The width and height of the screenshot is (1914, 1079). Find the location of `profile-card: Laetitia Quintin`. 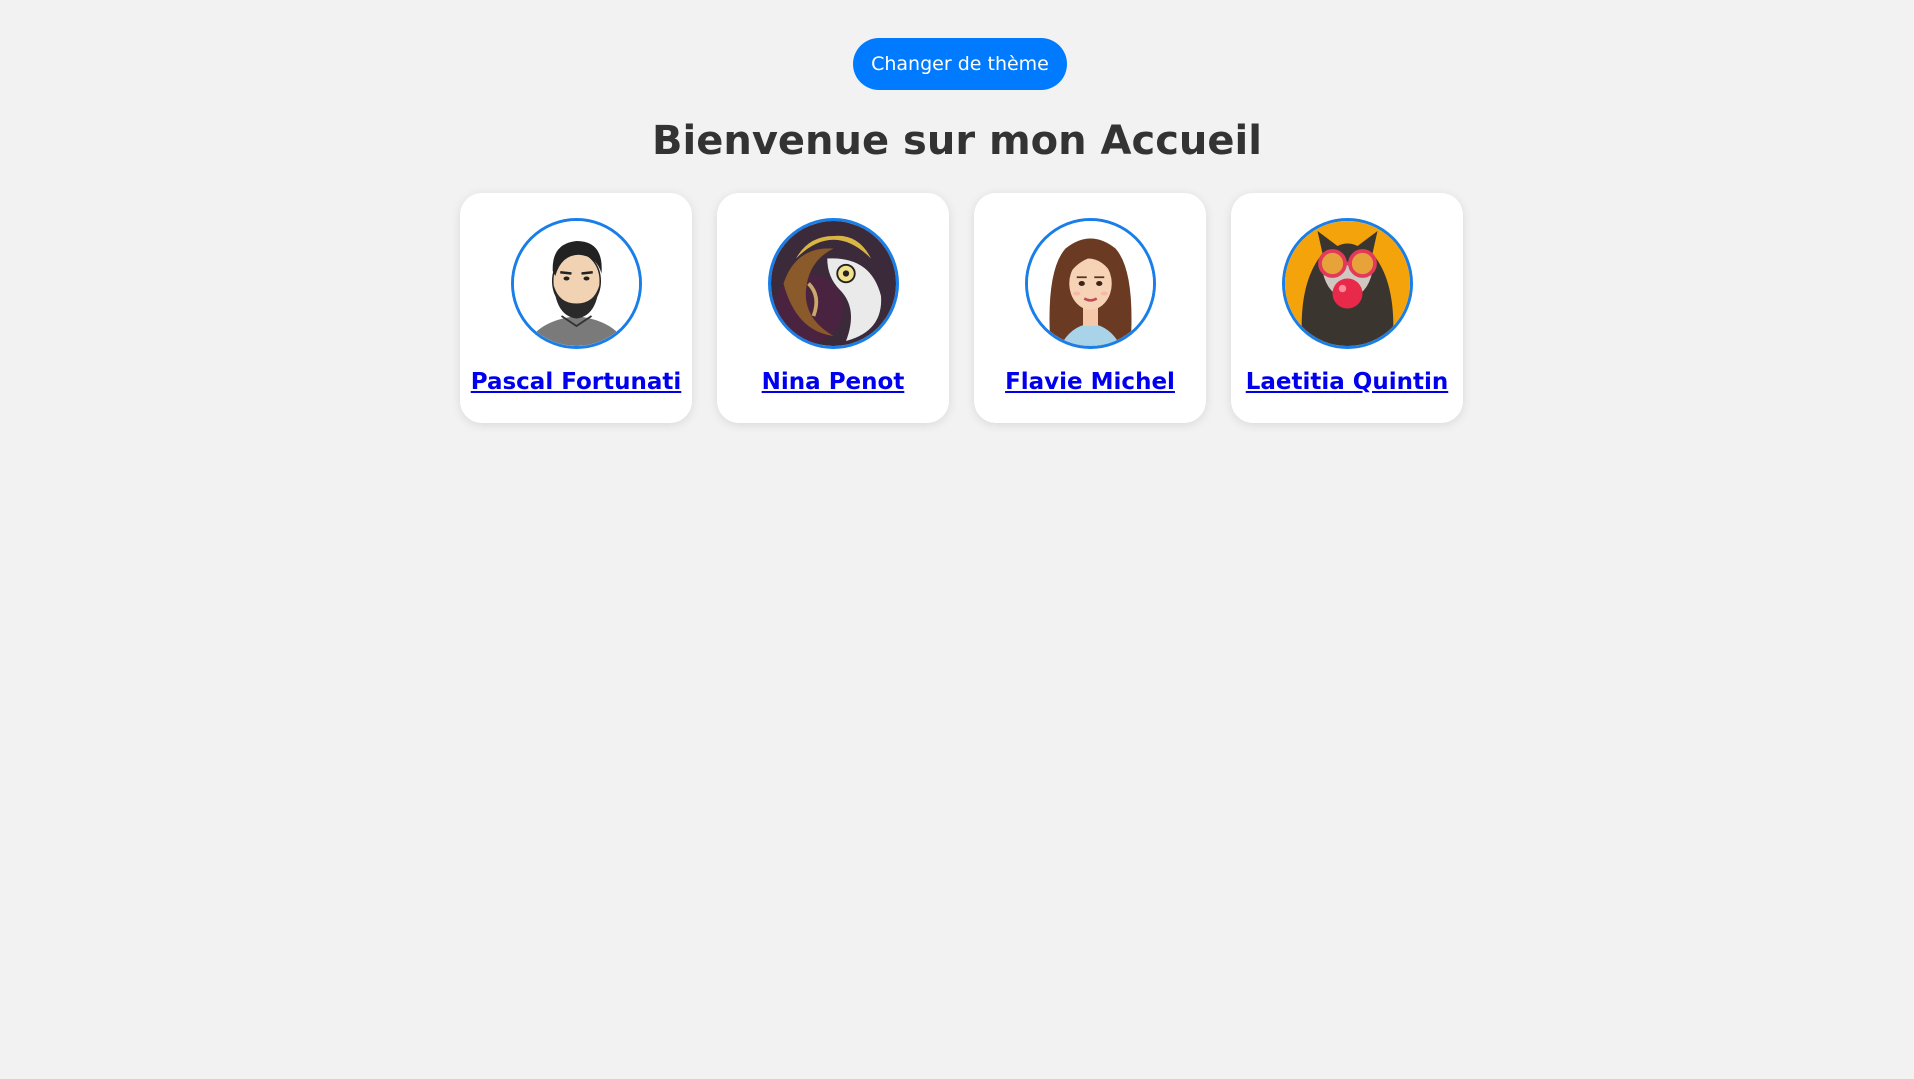

profile-card: Laetitia Quintin is located at coordinates (1347, 308).